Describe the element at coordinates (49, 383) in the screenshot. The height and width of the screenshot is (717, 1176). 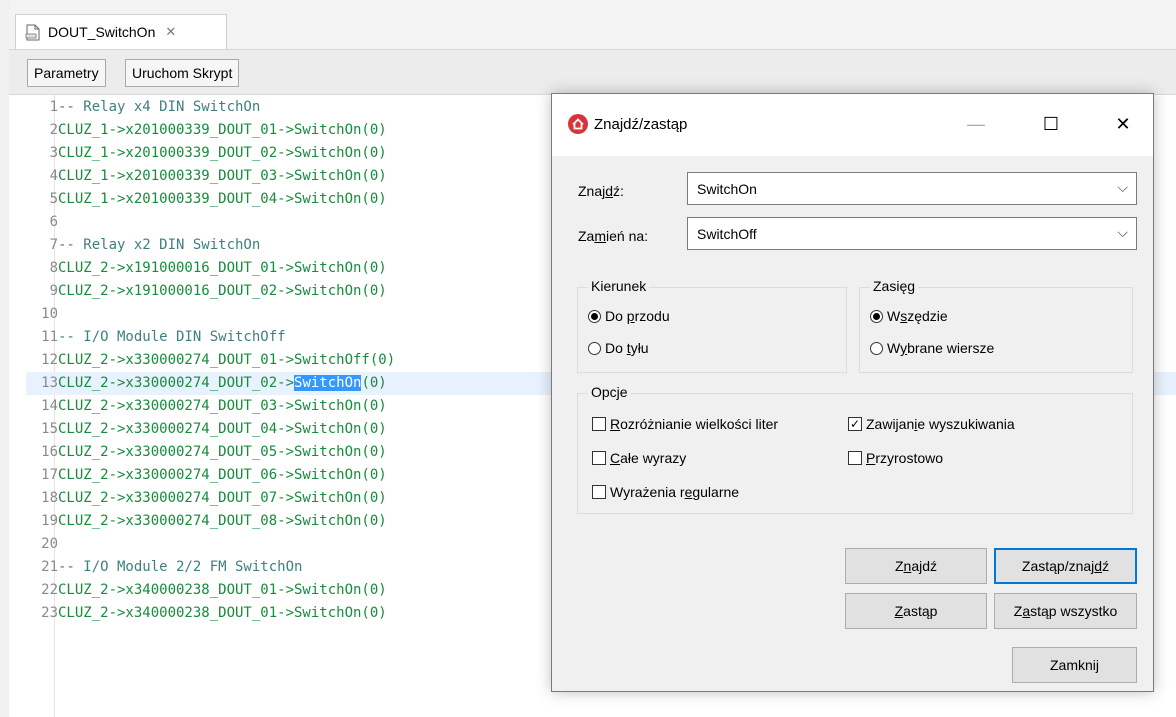
I see `line-number: 13` at that location.